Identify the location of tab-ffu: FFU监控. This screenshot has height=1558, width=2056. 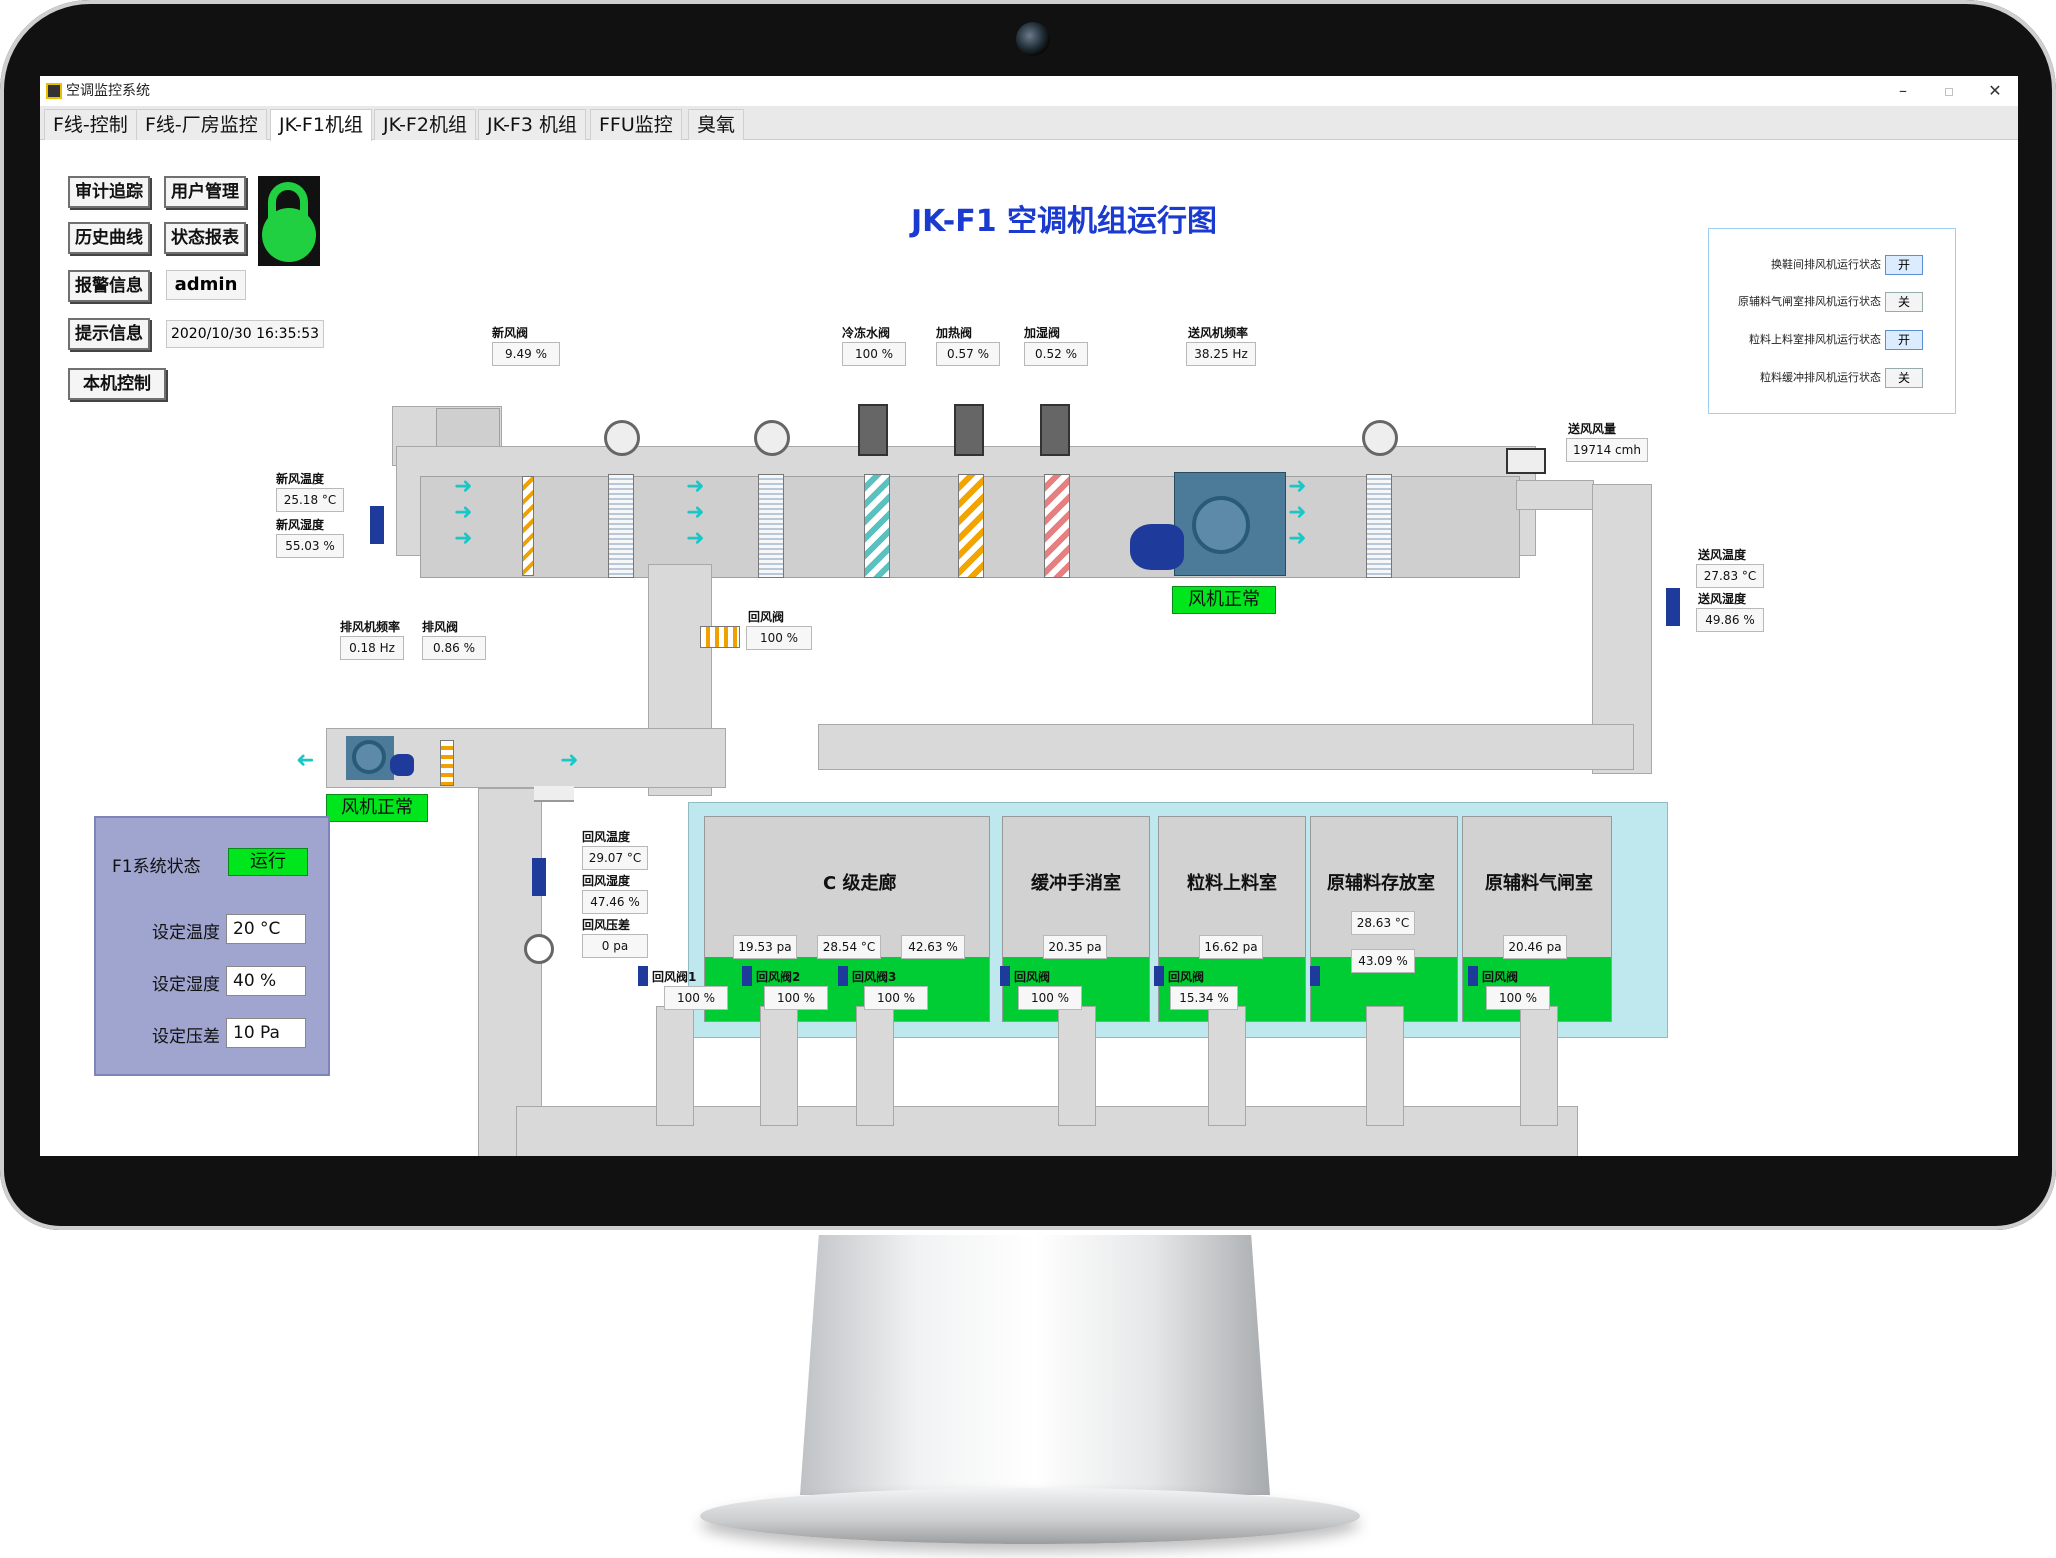
(636, 124).